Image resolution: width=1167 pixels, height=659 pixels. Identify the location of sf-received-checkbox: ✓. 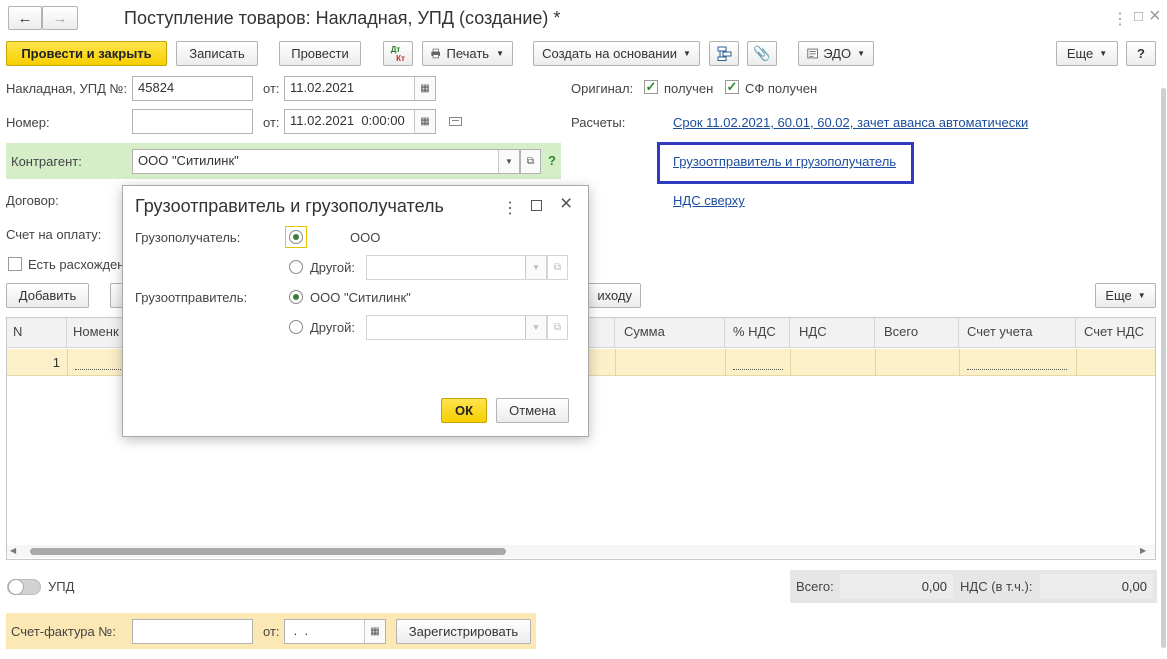
(732, 86).